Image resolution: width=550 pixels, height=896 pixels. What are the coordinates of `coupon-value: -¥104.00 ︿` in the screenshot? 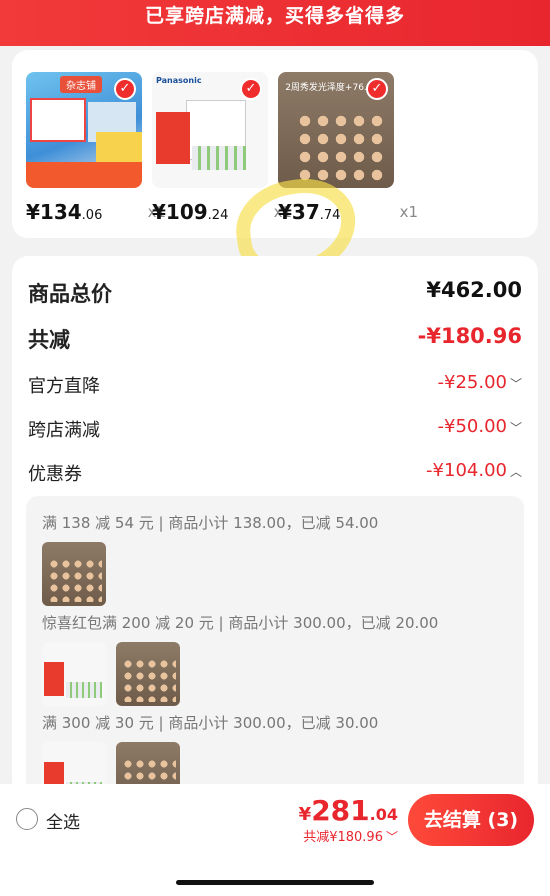 It's located at (474, 470).